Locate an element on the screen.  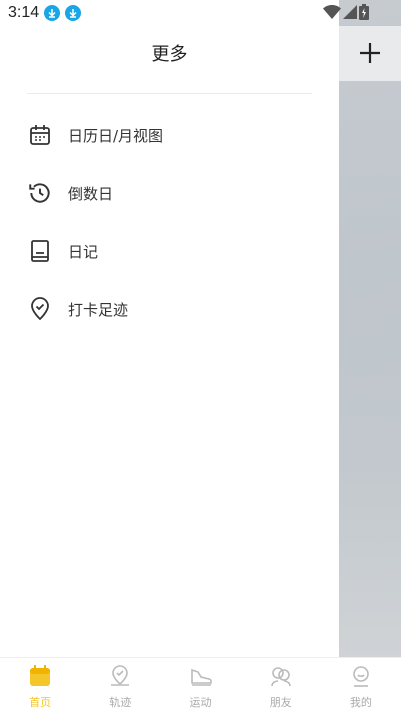
status-time: 3:14 is located at coordinates (24, 12).